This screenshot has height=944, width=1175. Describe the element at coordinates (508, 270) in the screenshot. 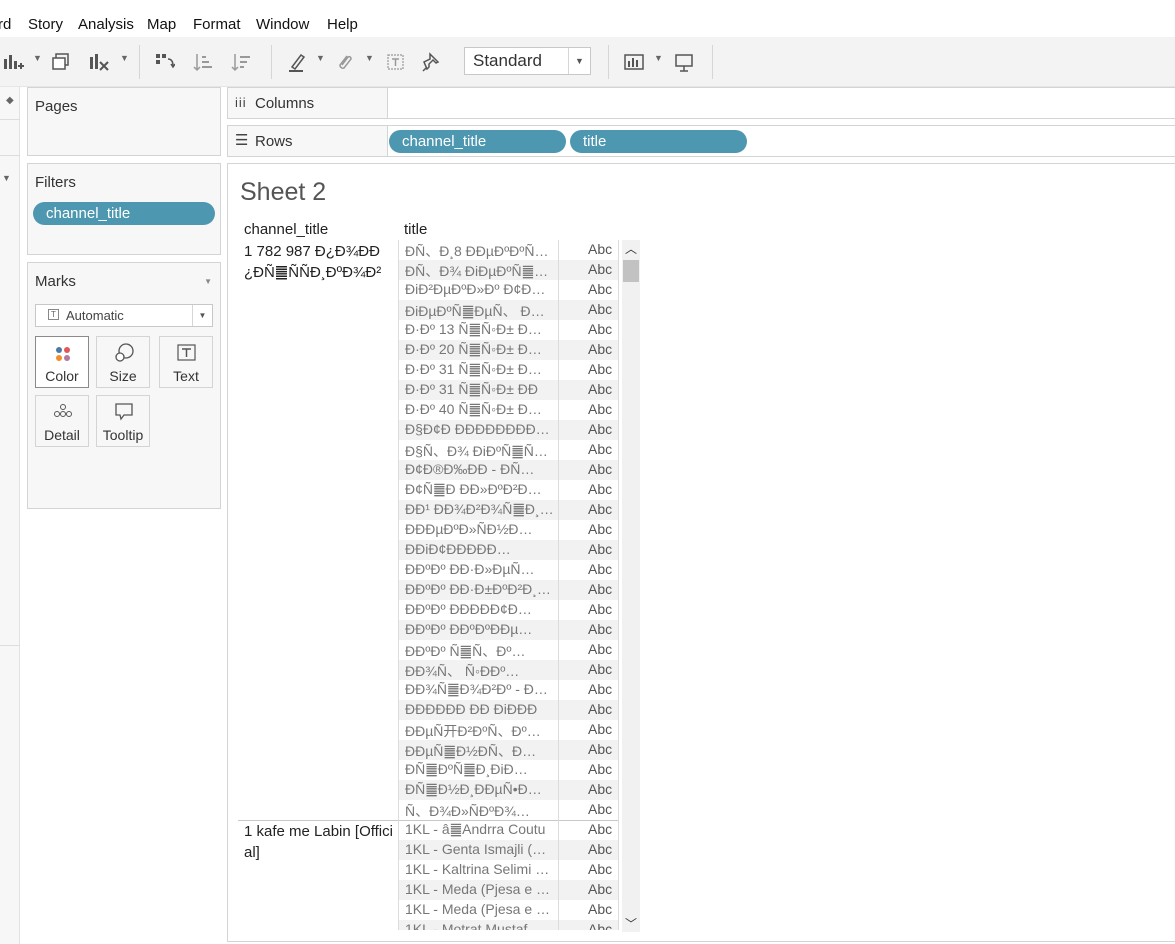

I see `table-row: ÐÑ、Ð¾ ÐiÐµÐºÑ䷀… Abc` at that location.